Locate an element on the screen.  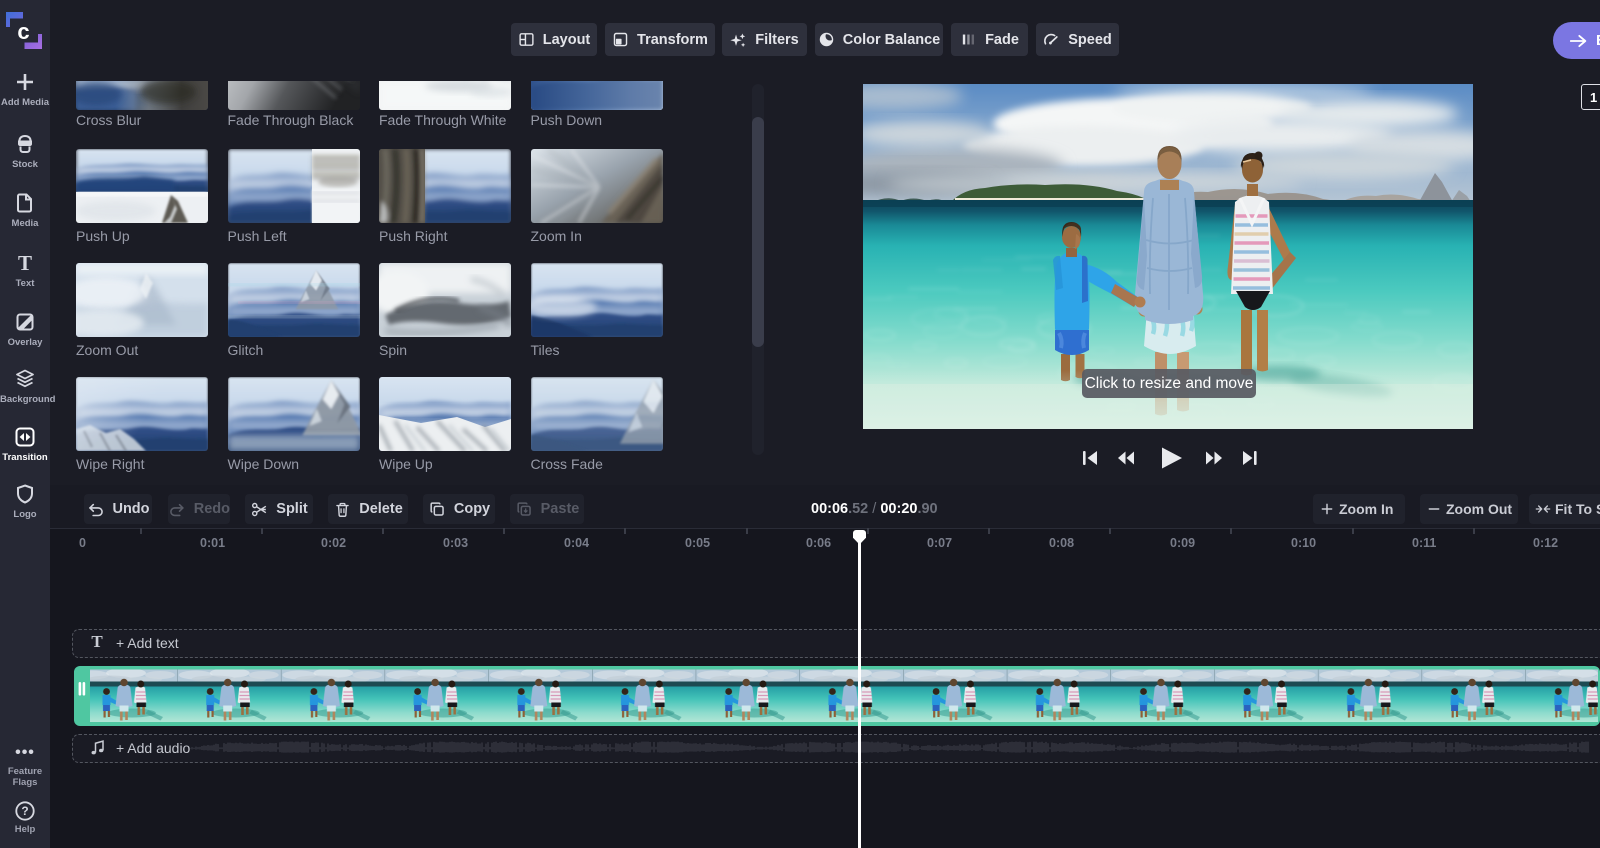
svg-text: T is located at coordinates (25, 263).